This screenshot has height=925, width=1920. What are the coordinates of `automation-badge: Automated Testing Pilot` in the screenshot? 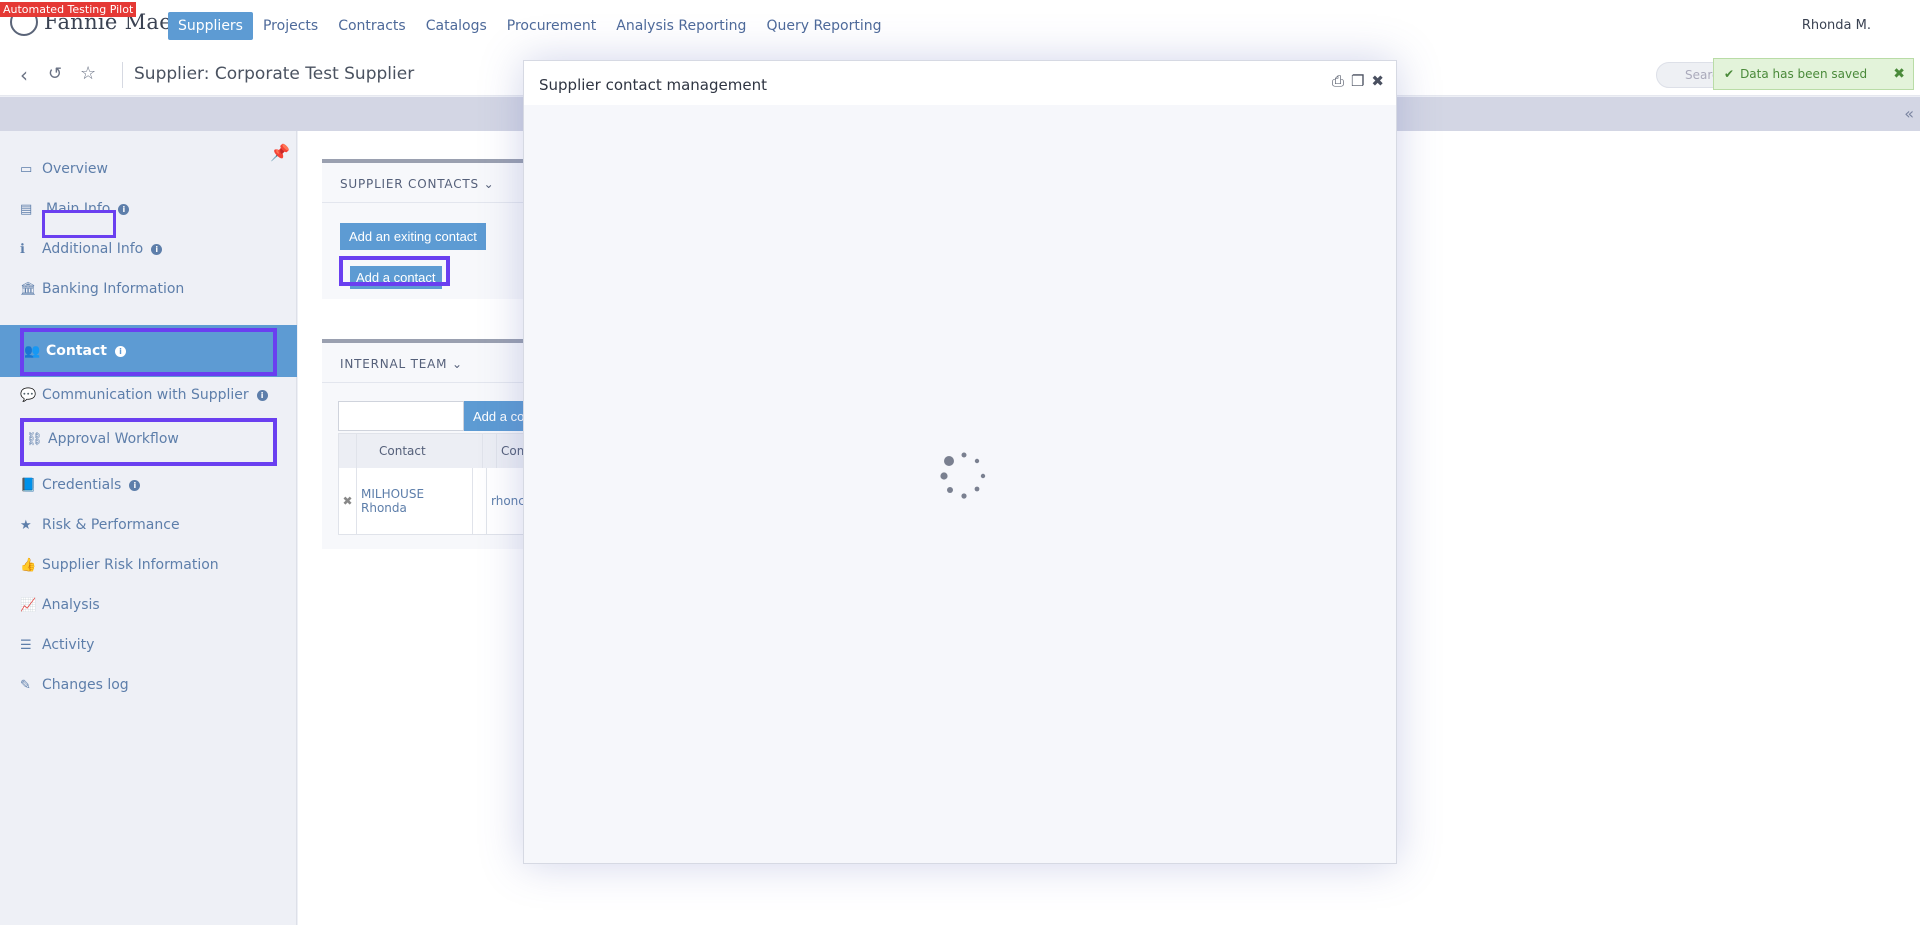 It's located at (68, 9).